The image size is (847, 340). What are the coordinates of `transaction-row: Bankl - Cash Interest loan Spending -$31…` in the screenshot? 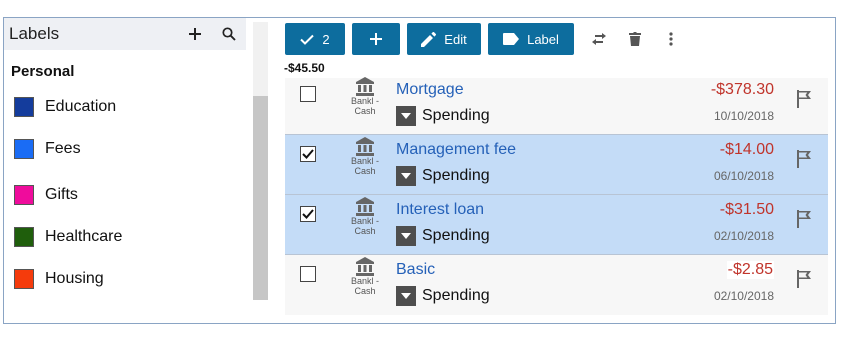 It's located at (556, 225).